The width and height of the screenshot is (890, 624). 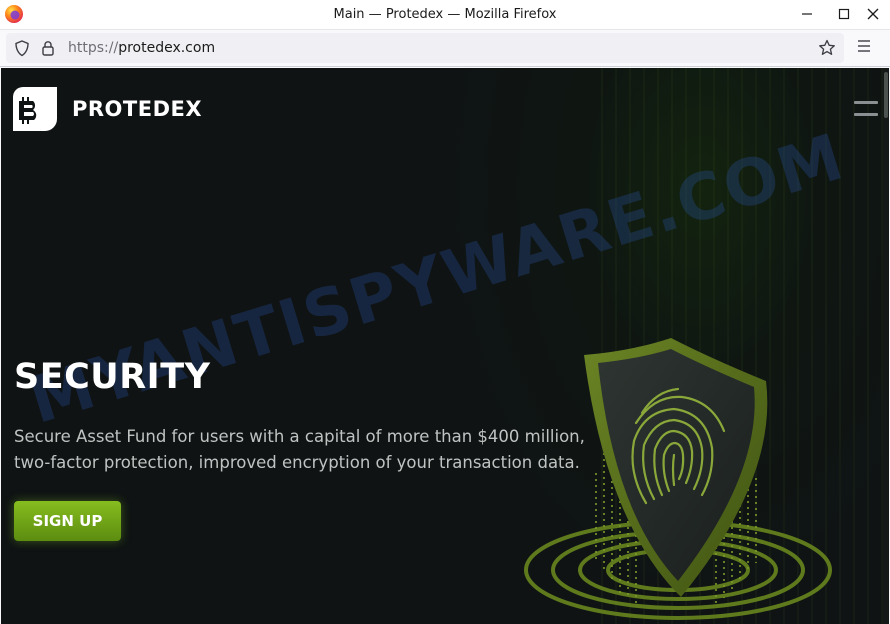 I want to click on site-brand-name: PROTEDEX, so click(x=137, y=109).